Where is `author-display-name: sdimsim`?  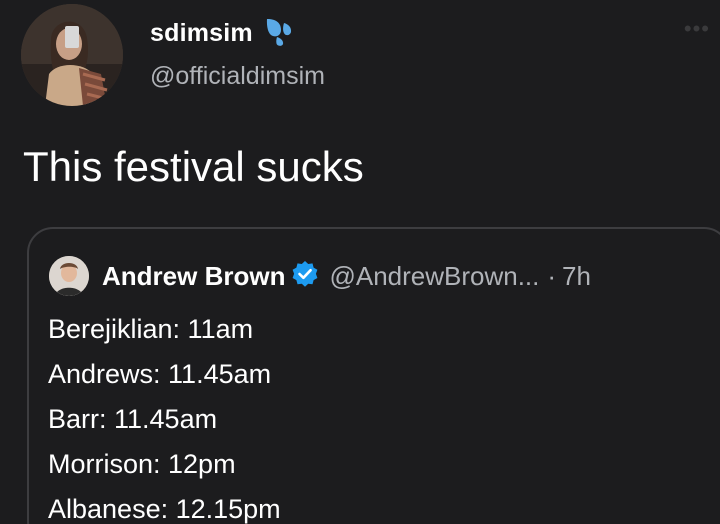
author-display-name: sdimsim is located at coordinates (201, 33).